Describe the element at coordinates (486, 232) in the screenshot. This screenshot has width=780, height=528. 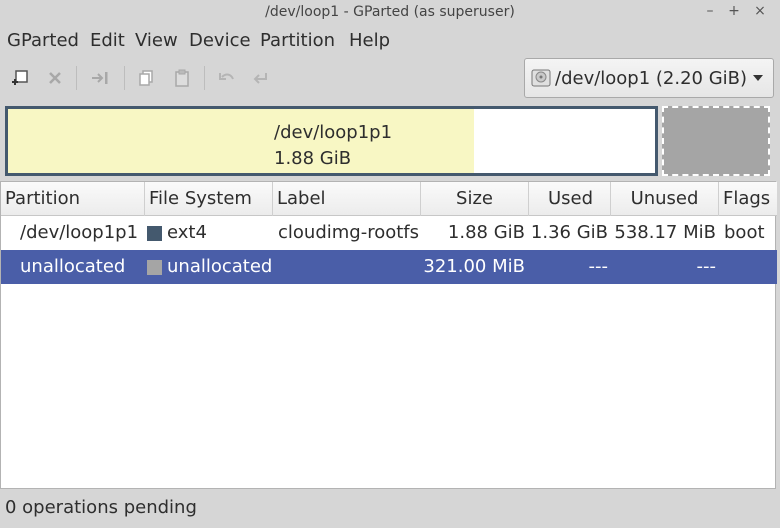
I see `cell-size: 1.88 GiB` at that location.